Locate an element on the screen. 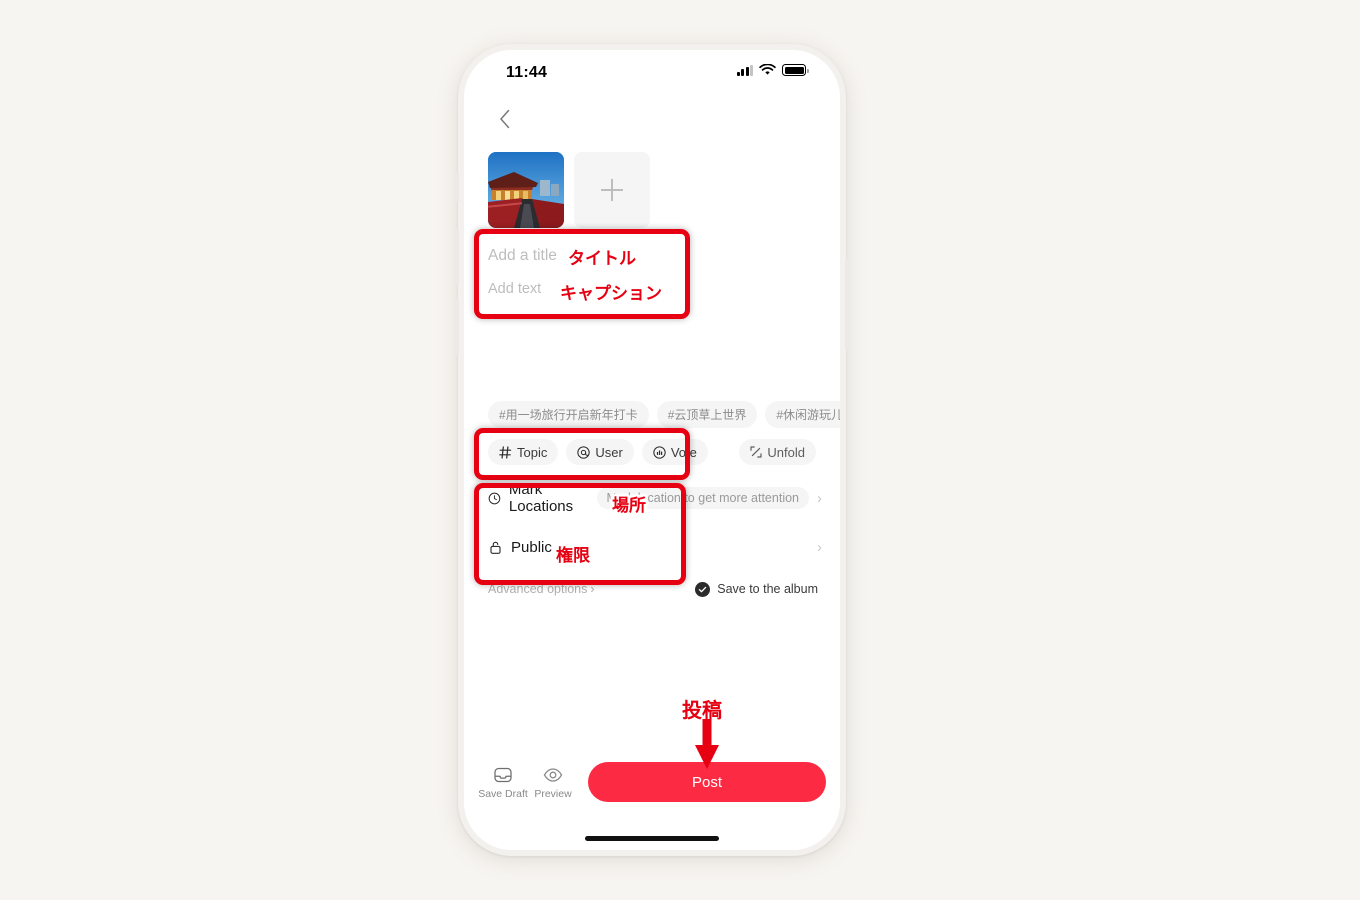 This screenshot has height=900, width=1360. add-media-button is located at coordinates (612, 190).